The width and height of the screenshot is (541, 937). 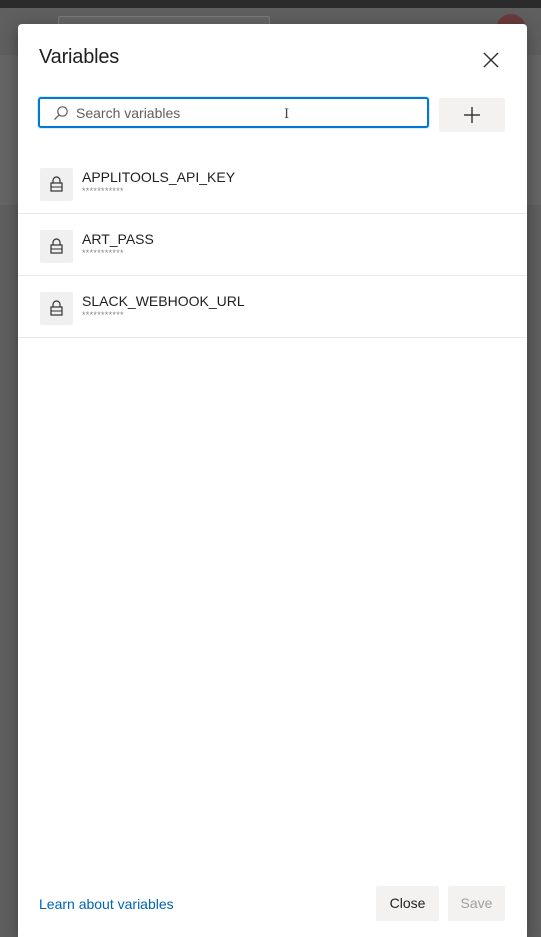 What do you see at coordinates (106, 904) in the screenshot?
I see `learn-about-variables-link: Learn about variables` at bounding box center [106, 904].